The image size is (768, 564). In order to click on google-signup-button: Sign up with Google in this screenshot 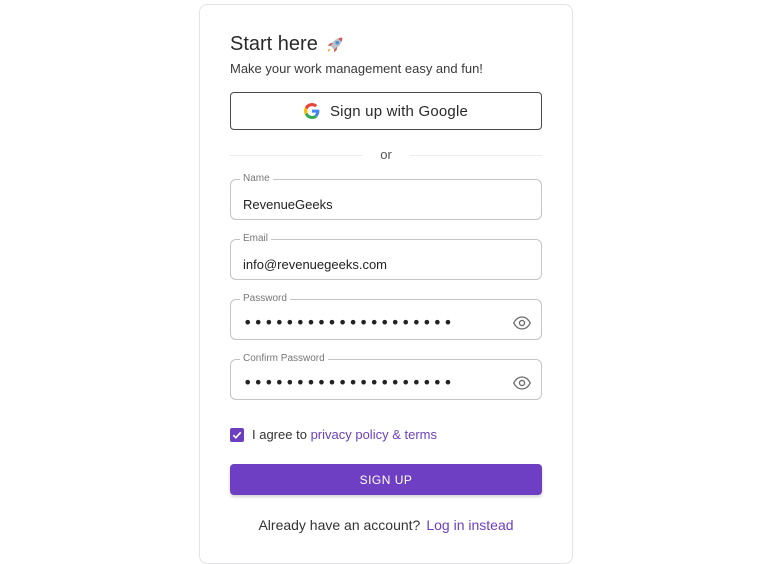, I will do `click(386, 111)`.